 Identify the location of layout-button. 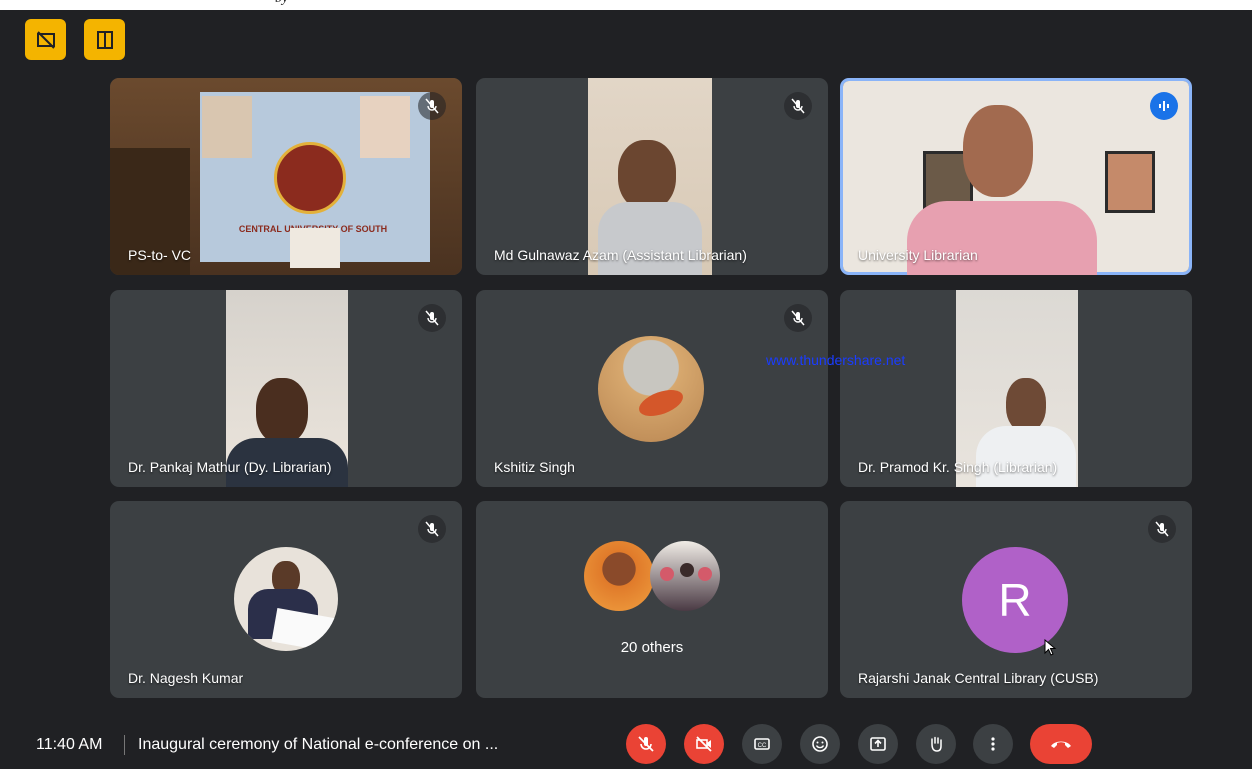
(104, 39).